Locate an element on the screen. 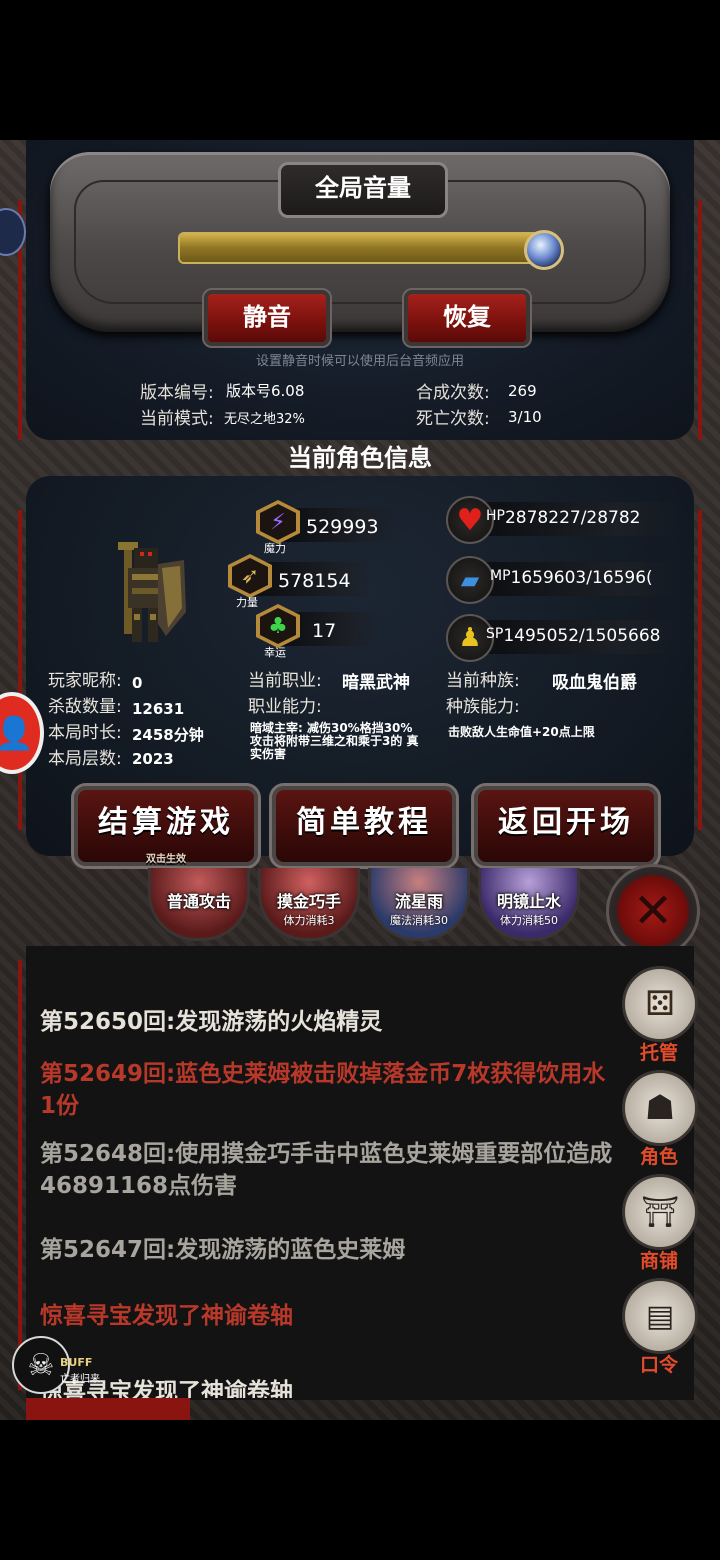  volume-title: 全局音量 is located at coordinates (363, 190).